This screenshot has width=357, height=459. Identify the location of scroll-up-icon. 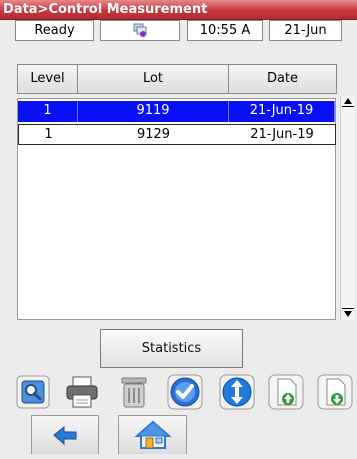
(348, 101).